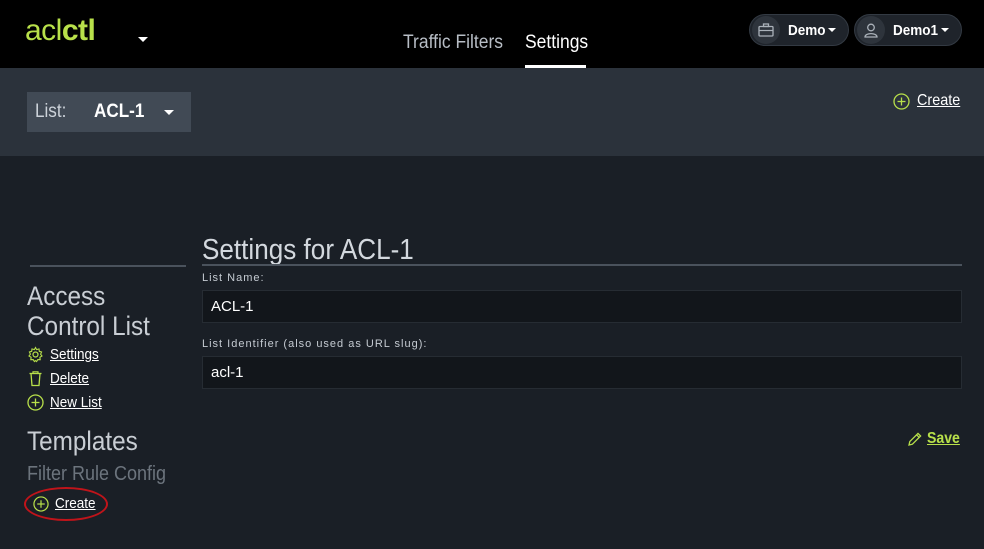  I want to click on save-button: Save, so click(935, 439).